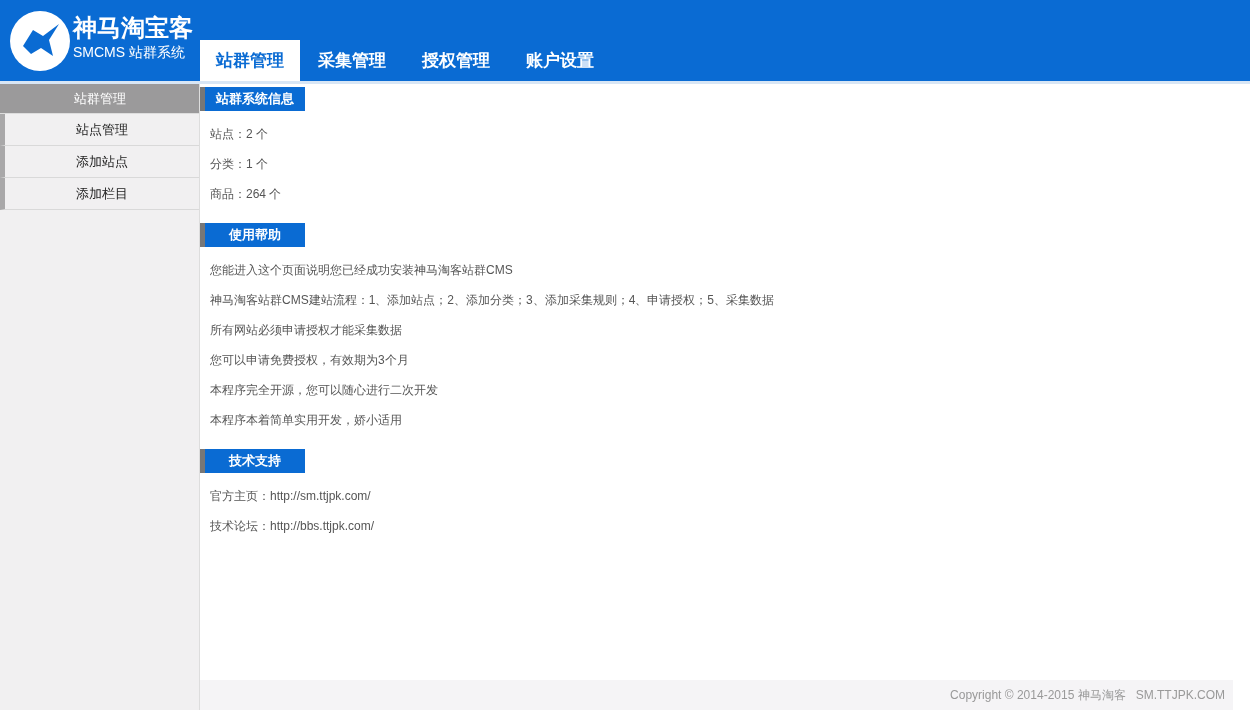 The height and width of the screenshot is (710, 1250). I want to click on info-text: 站点：2 个, so click(238, 134).